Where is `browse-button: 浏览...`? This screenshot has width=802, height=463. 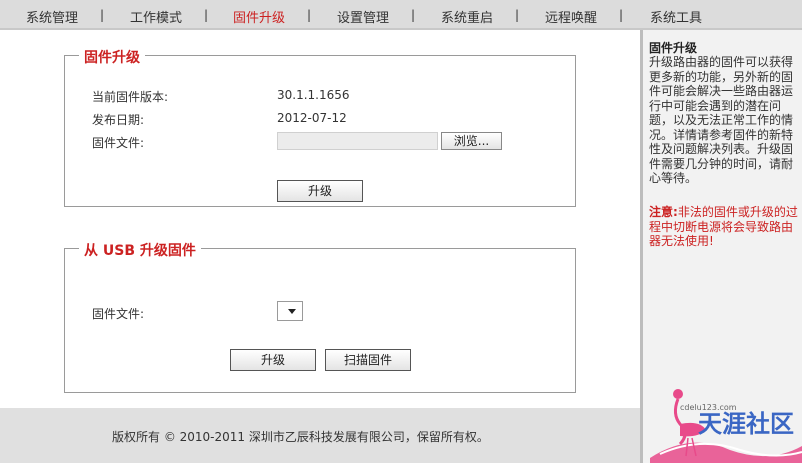
browse-button: 浏览... is located at coordinates (471, 141).